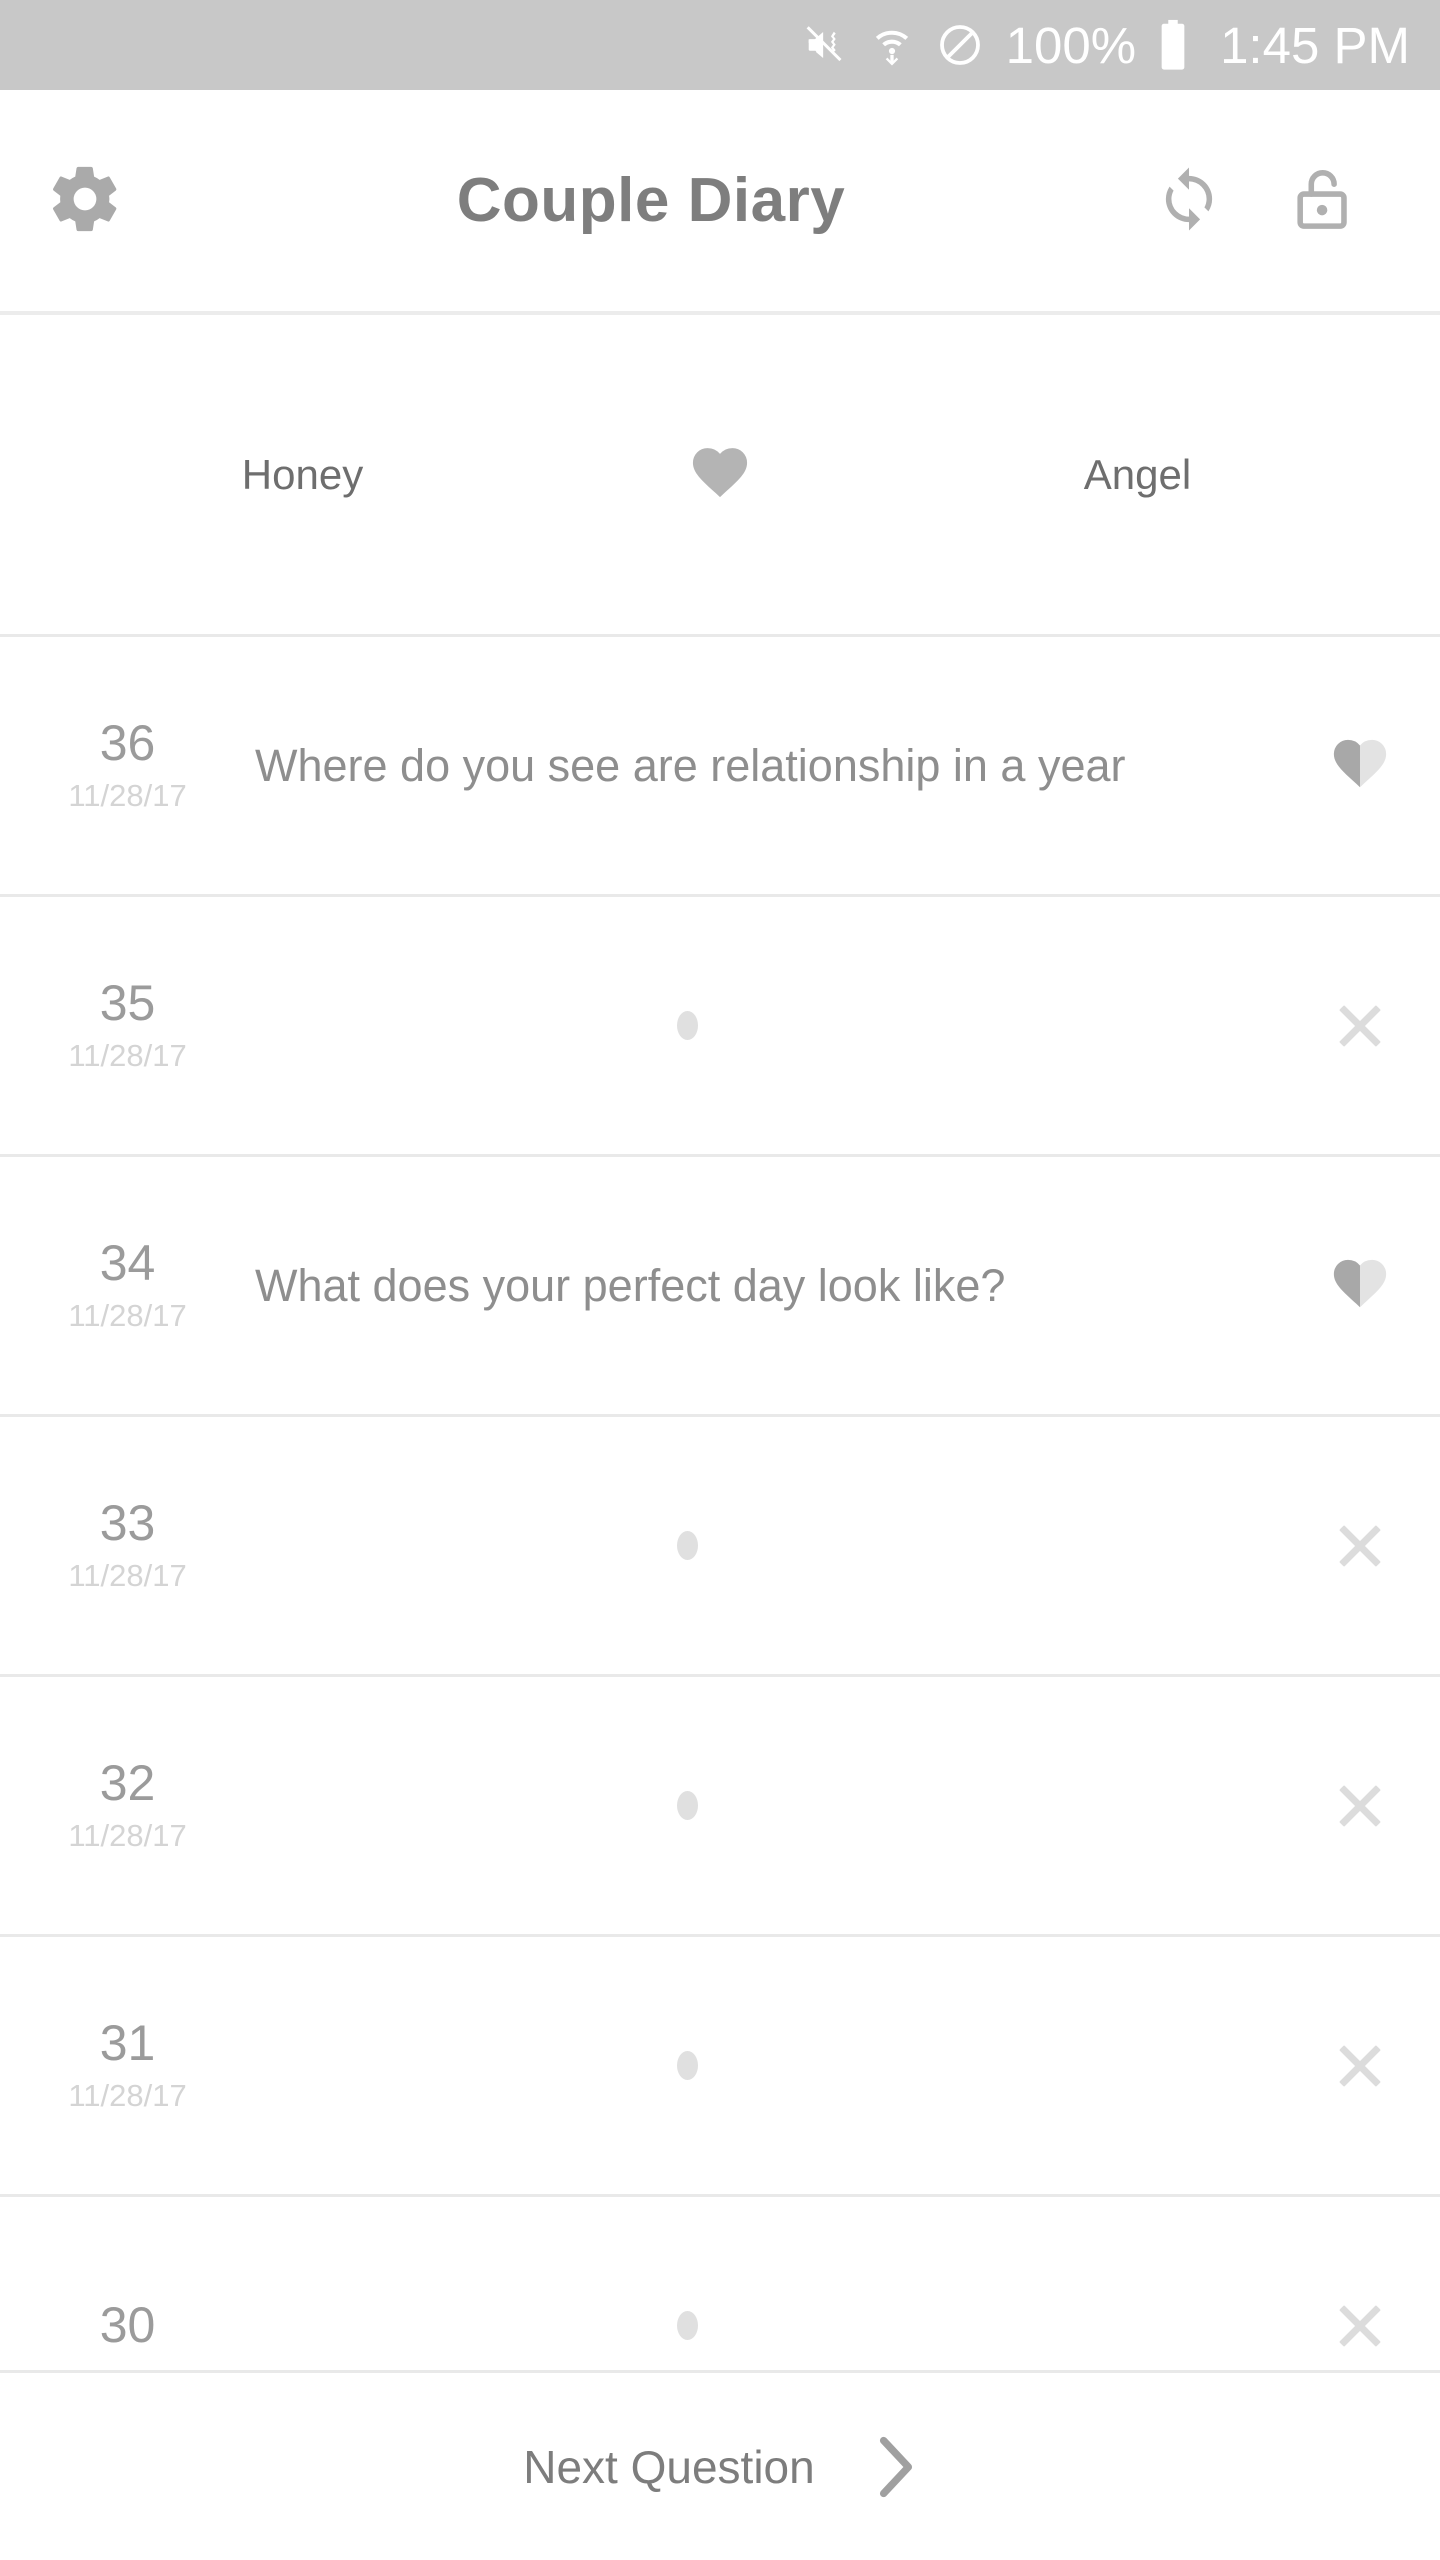 Image resolution: width=1440 pixels, height=2560 pixels. What do you see at coordinates (127, 743) in the screenshot?
I see `question-index: 36` at bounding box center [127, 743].